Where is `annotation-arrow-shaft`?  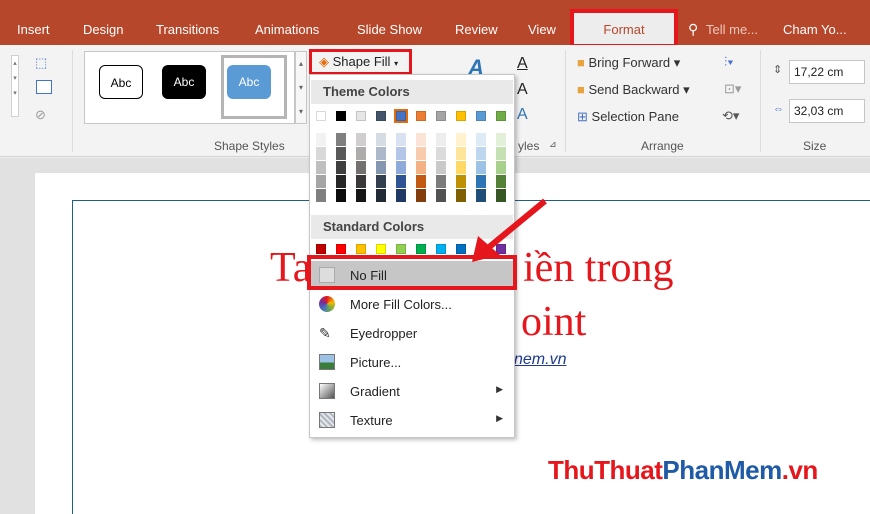
annotation-arrow-shaft is located at coordinates (516, 224).